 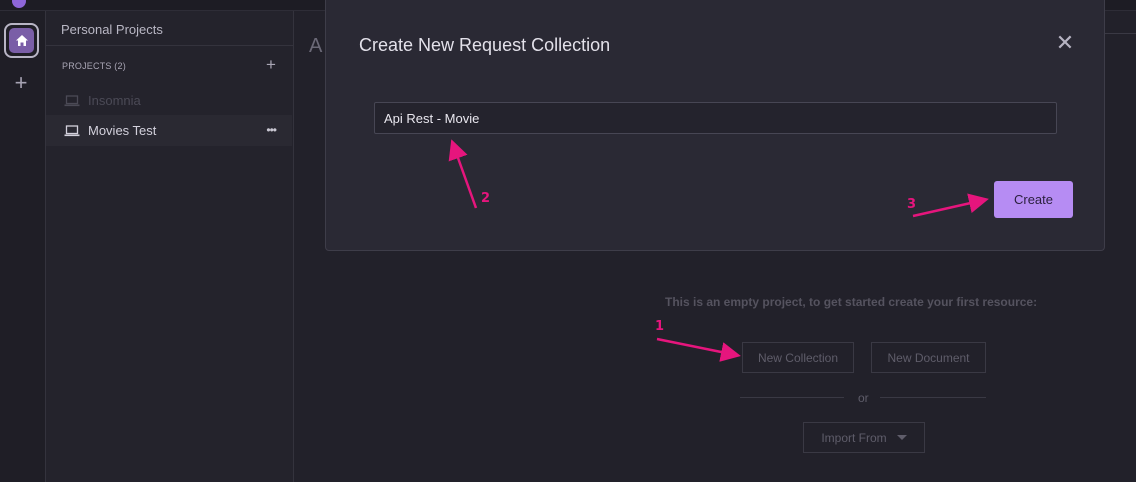 I want to click on home-icon, so click(x=21, y=40).